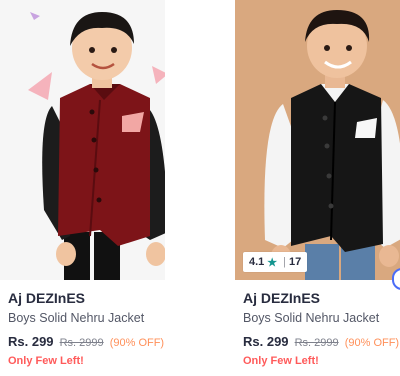 The width and height of the screenshot is (400, 376). I want to click on rating-value: 4.1, so click(257, 262).